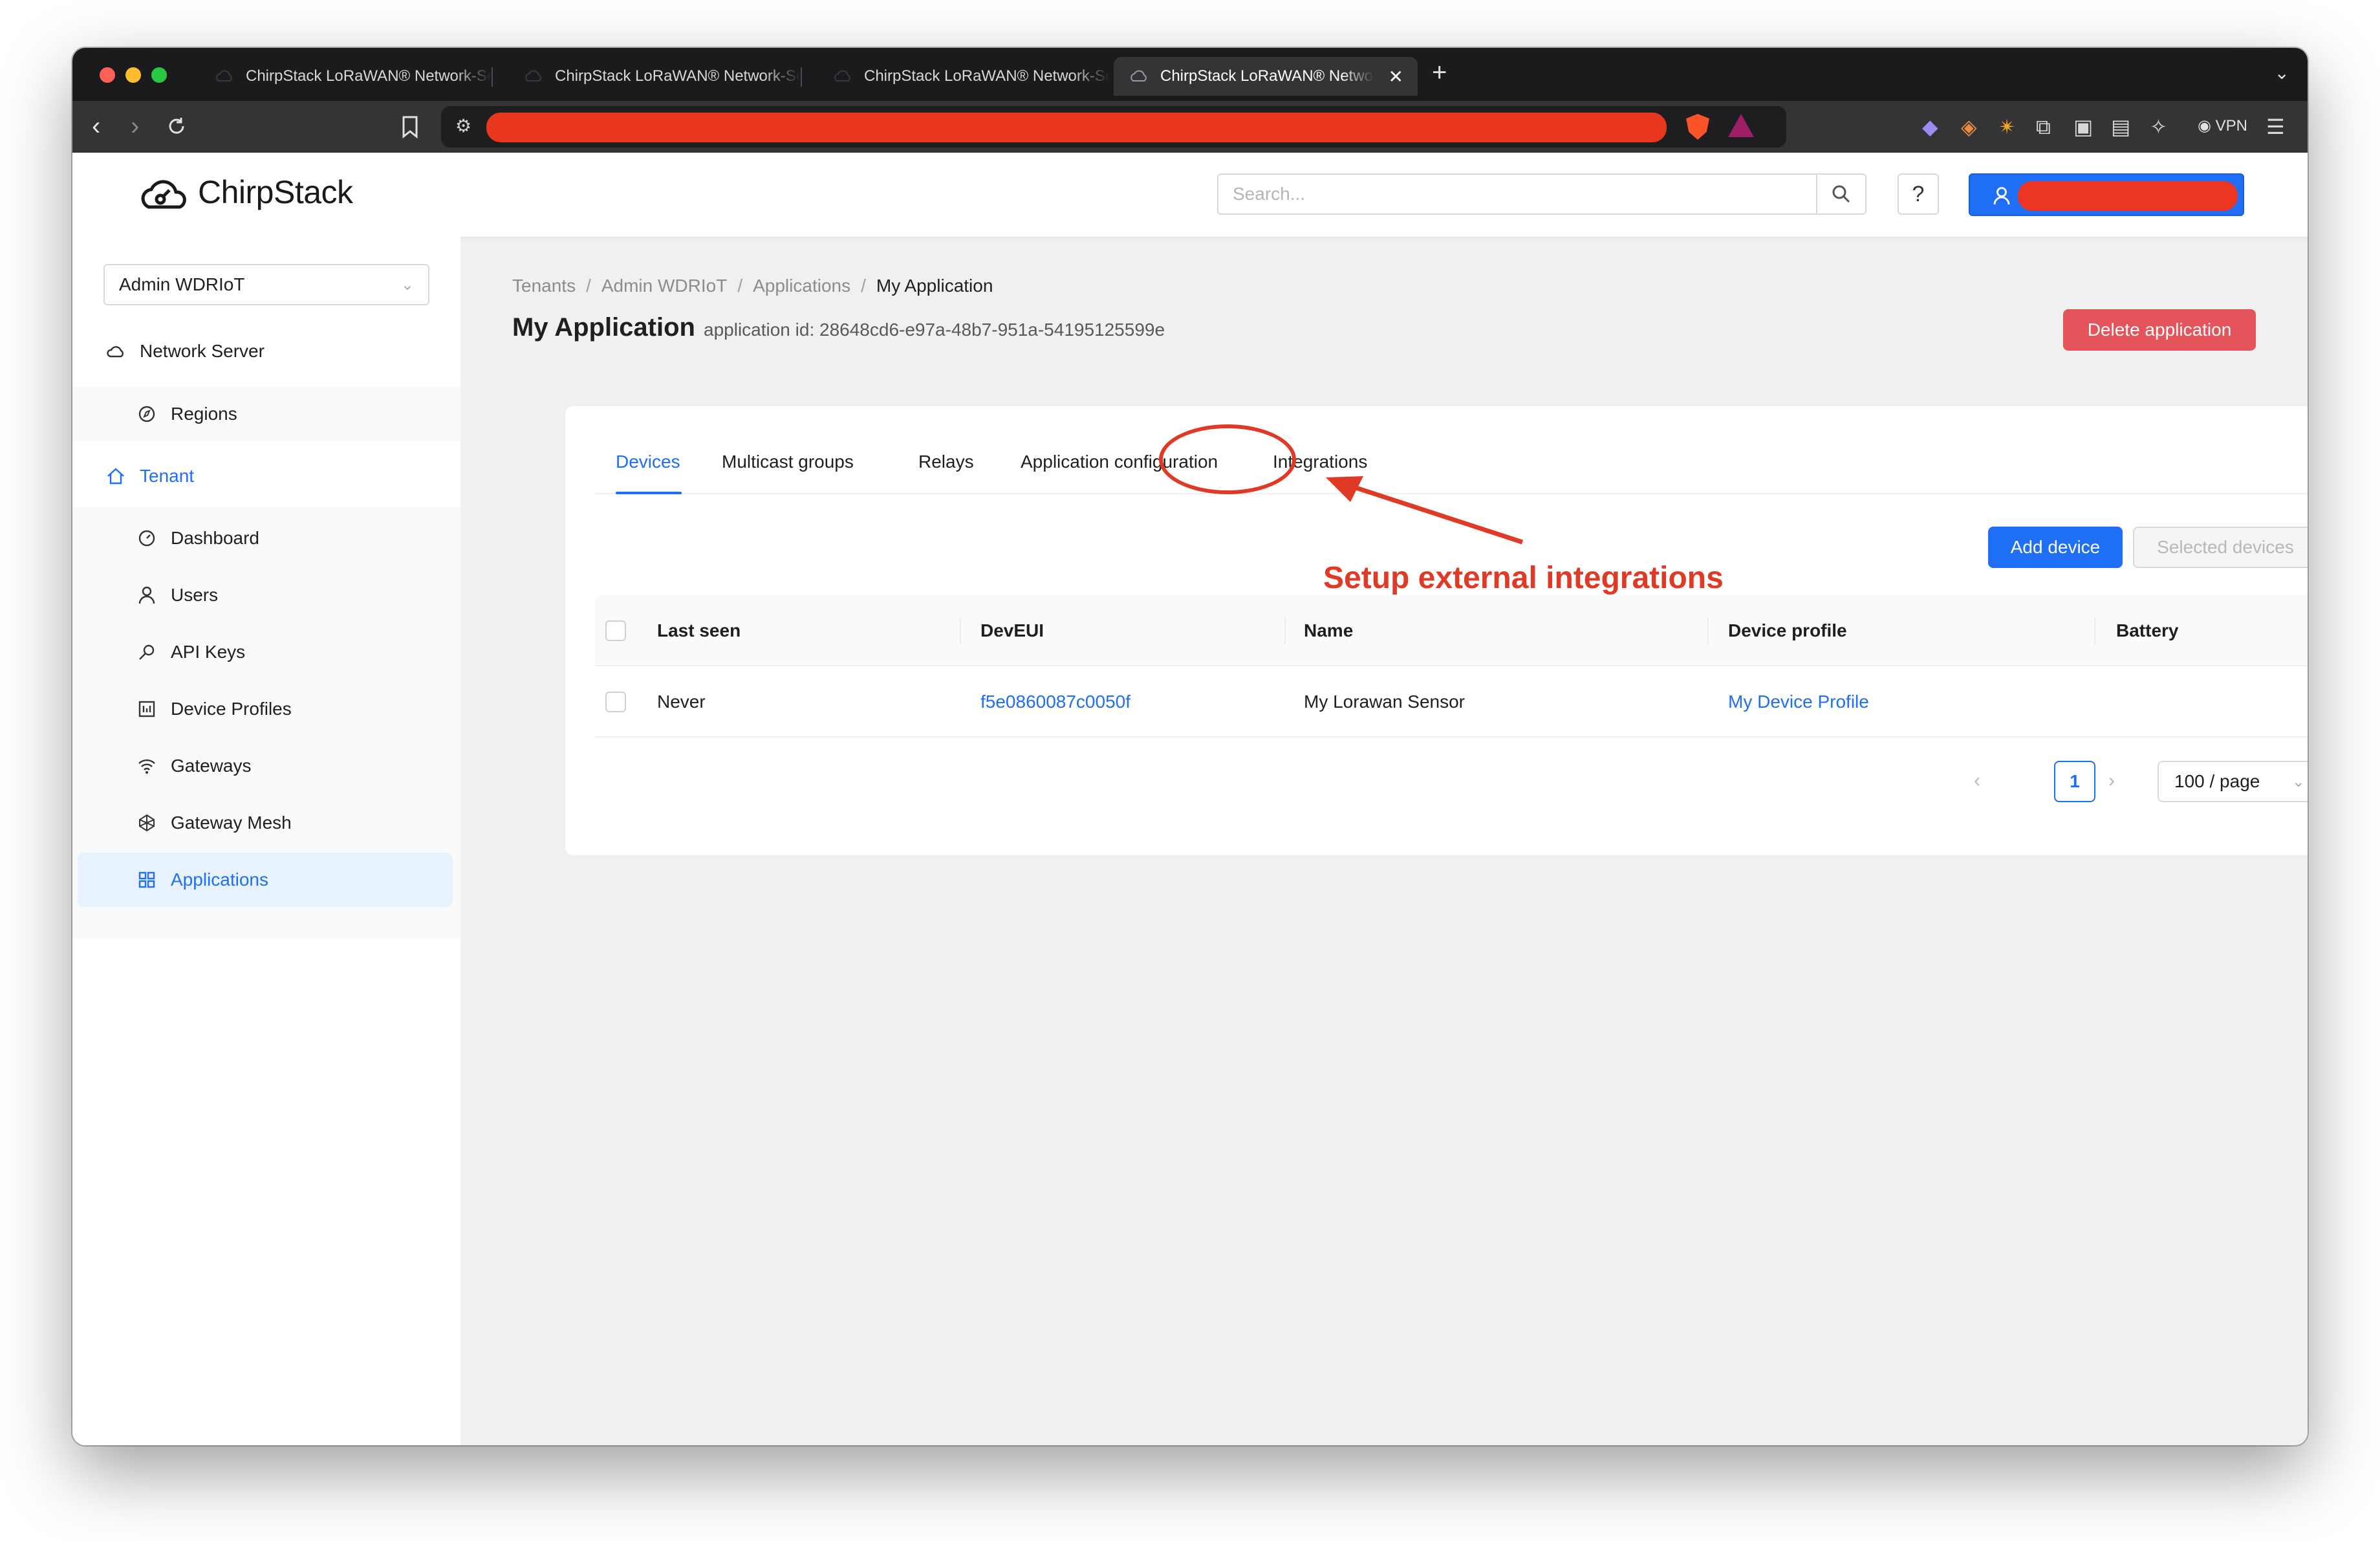 Image resolution: width=2380 pixels, height=1541 pixels. I want to click on sidebar-item-label: Users, so click(195, 595).